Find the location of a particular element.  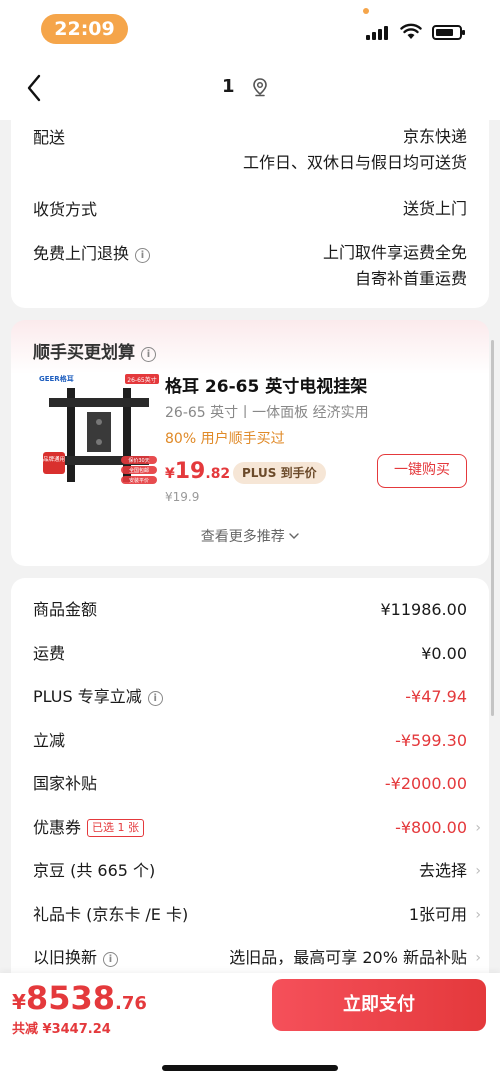

chevron-left-icon is located at coordinates (35, 88).